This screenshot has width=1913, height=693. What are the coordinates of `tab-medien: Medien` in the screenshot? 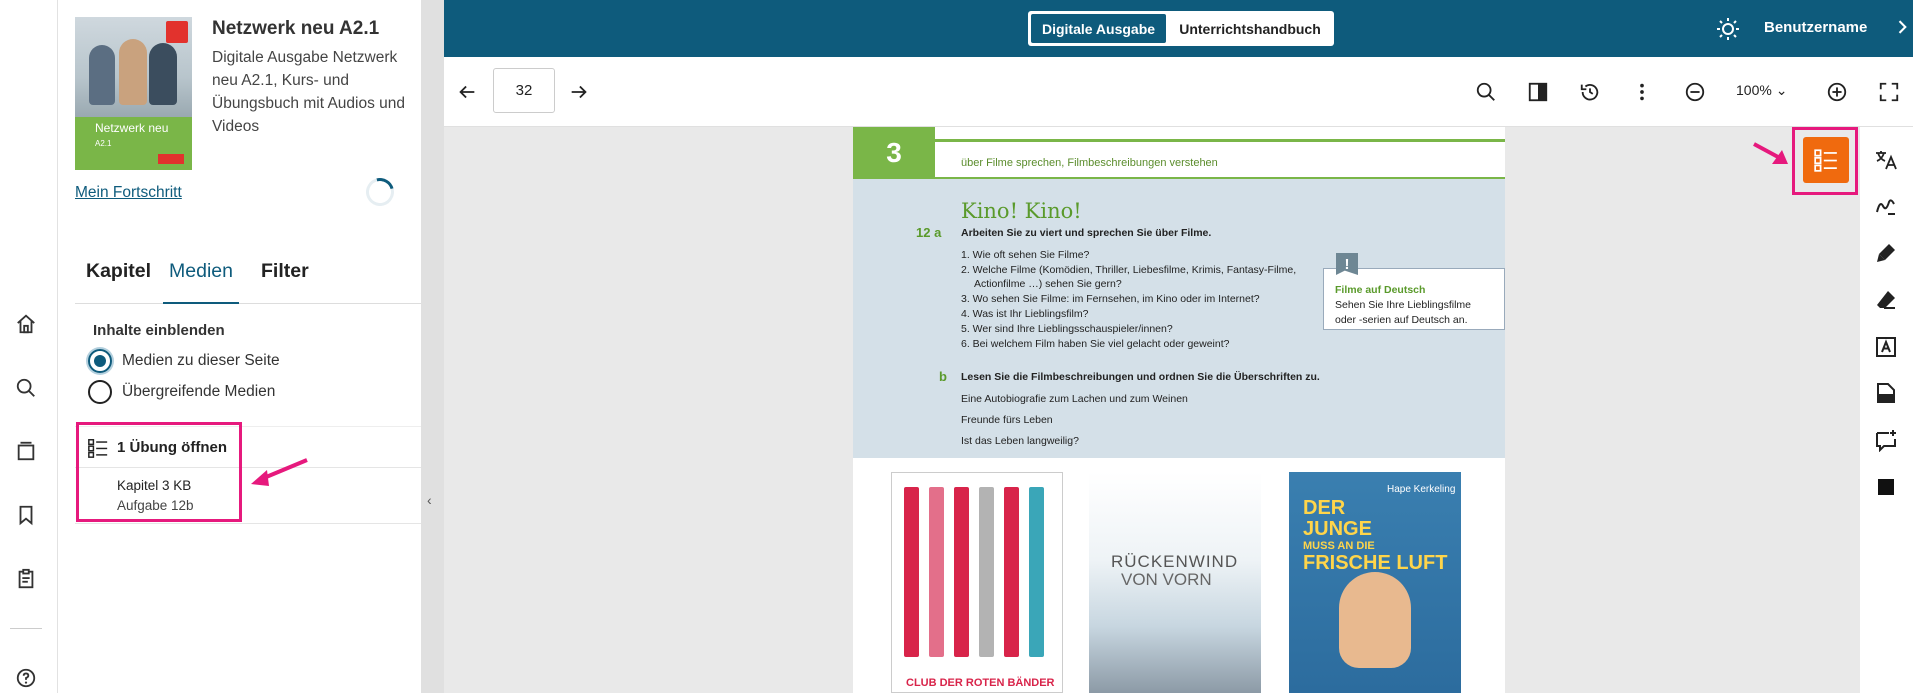 It's located at (201, 277).